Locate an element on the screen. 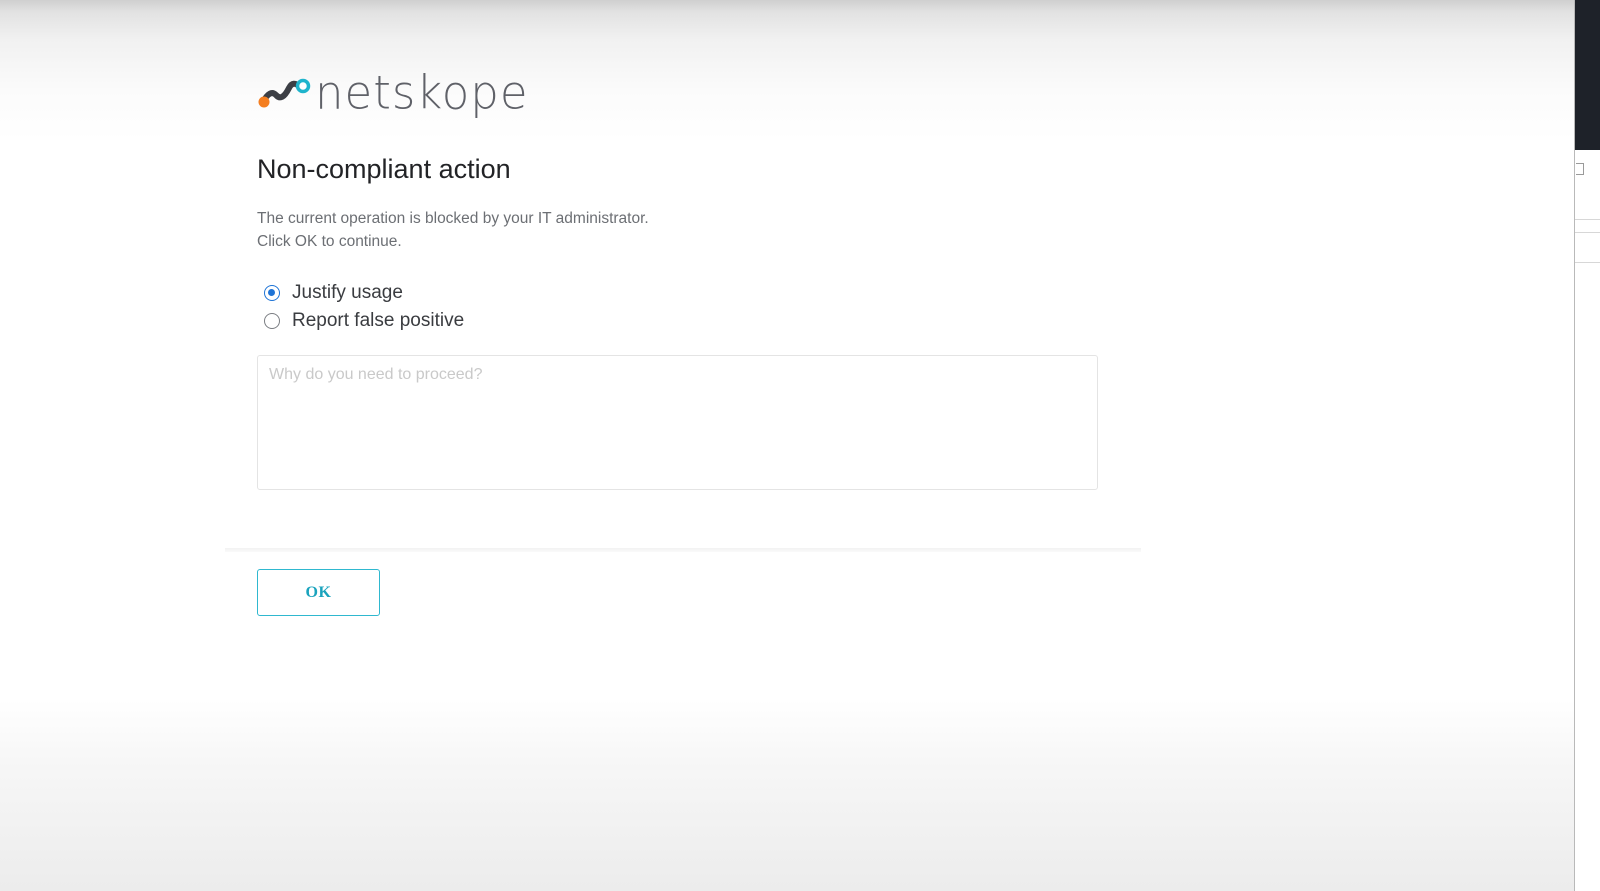 This screenshot has width=1600, height=891. brand-name: netskope is located at coordinates (422, 92).